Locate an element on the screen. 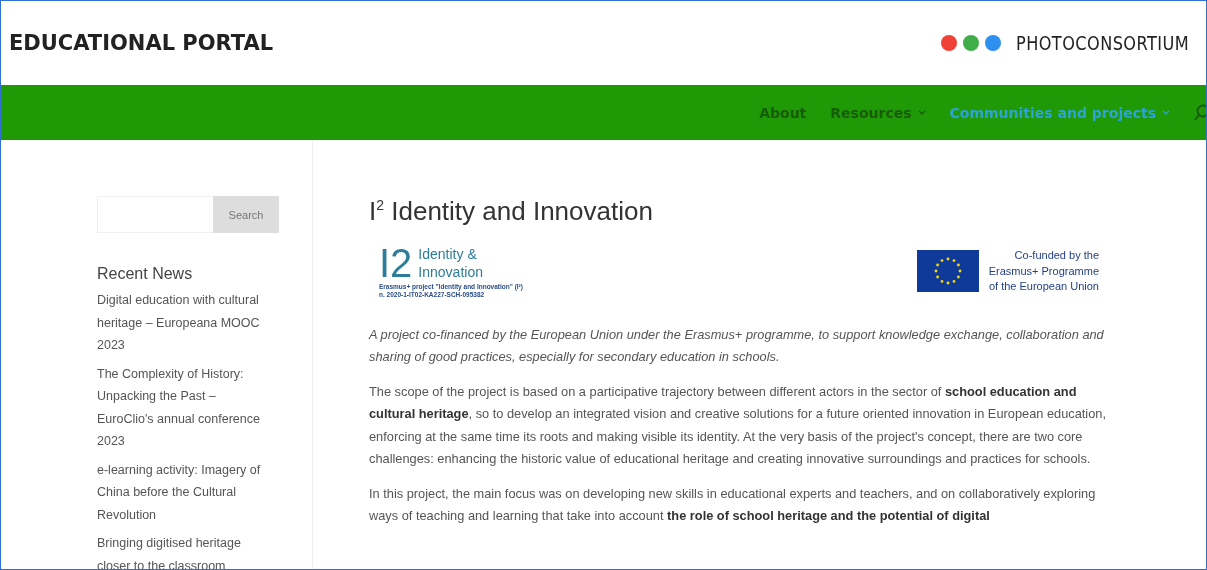 The image size is (1207, 570). news-link: Digital education with cultural heritage – Europeana MOOC 2023 is located at coordinates (186, 323).